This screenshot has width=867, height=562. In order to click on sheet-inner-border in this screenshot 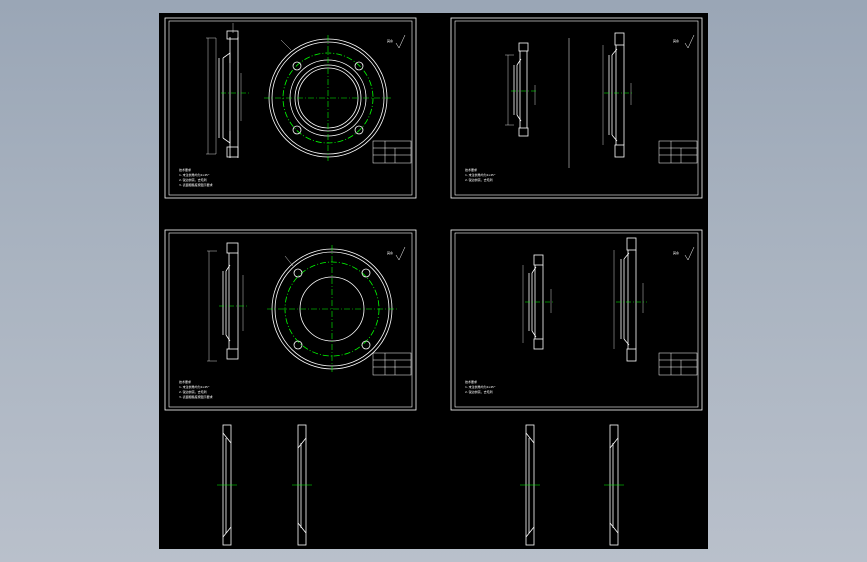, I will do `click(290, 108)`.